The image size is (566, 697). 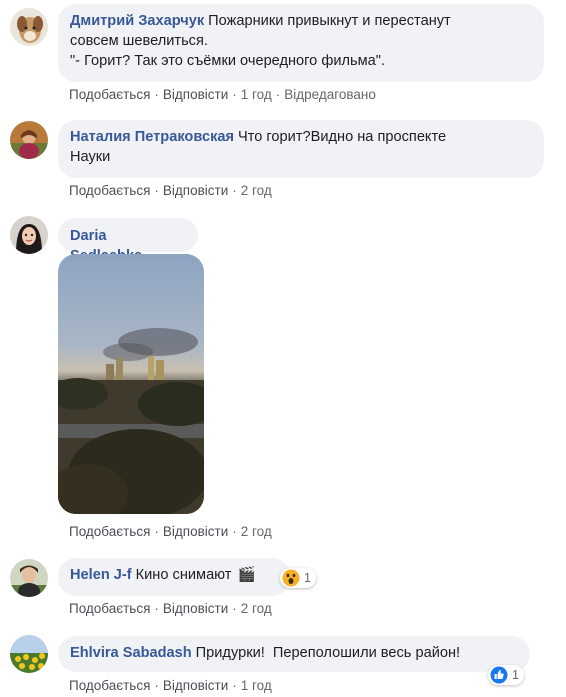 I want to click on comment-author: Наталия Петраковская, so click(x=152, y=137).